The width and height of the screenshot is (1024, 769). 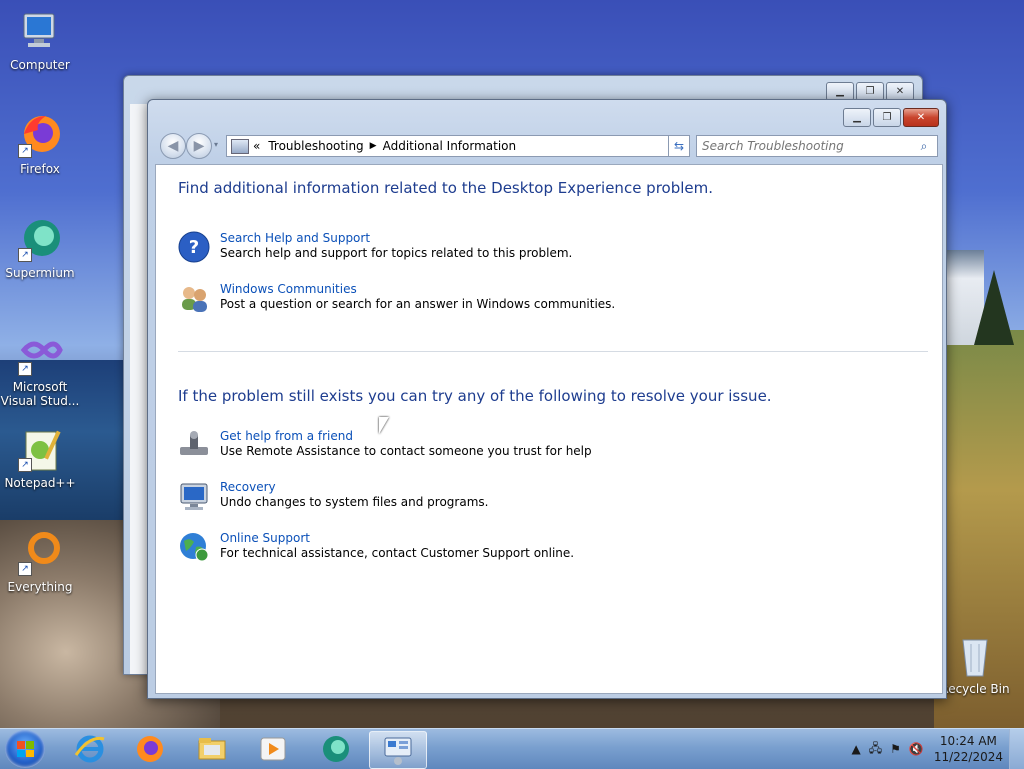 I want to click on recycle-bin-icon, so click(x=975, y=656).